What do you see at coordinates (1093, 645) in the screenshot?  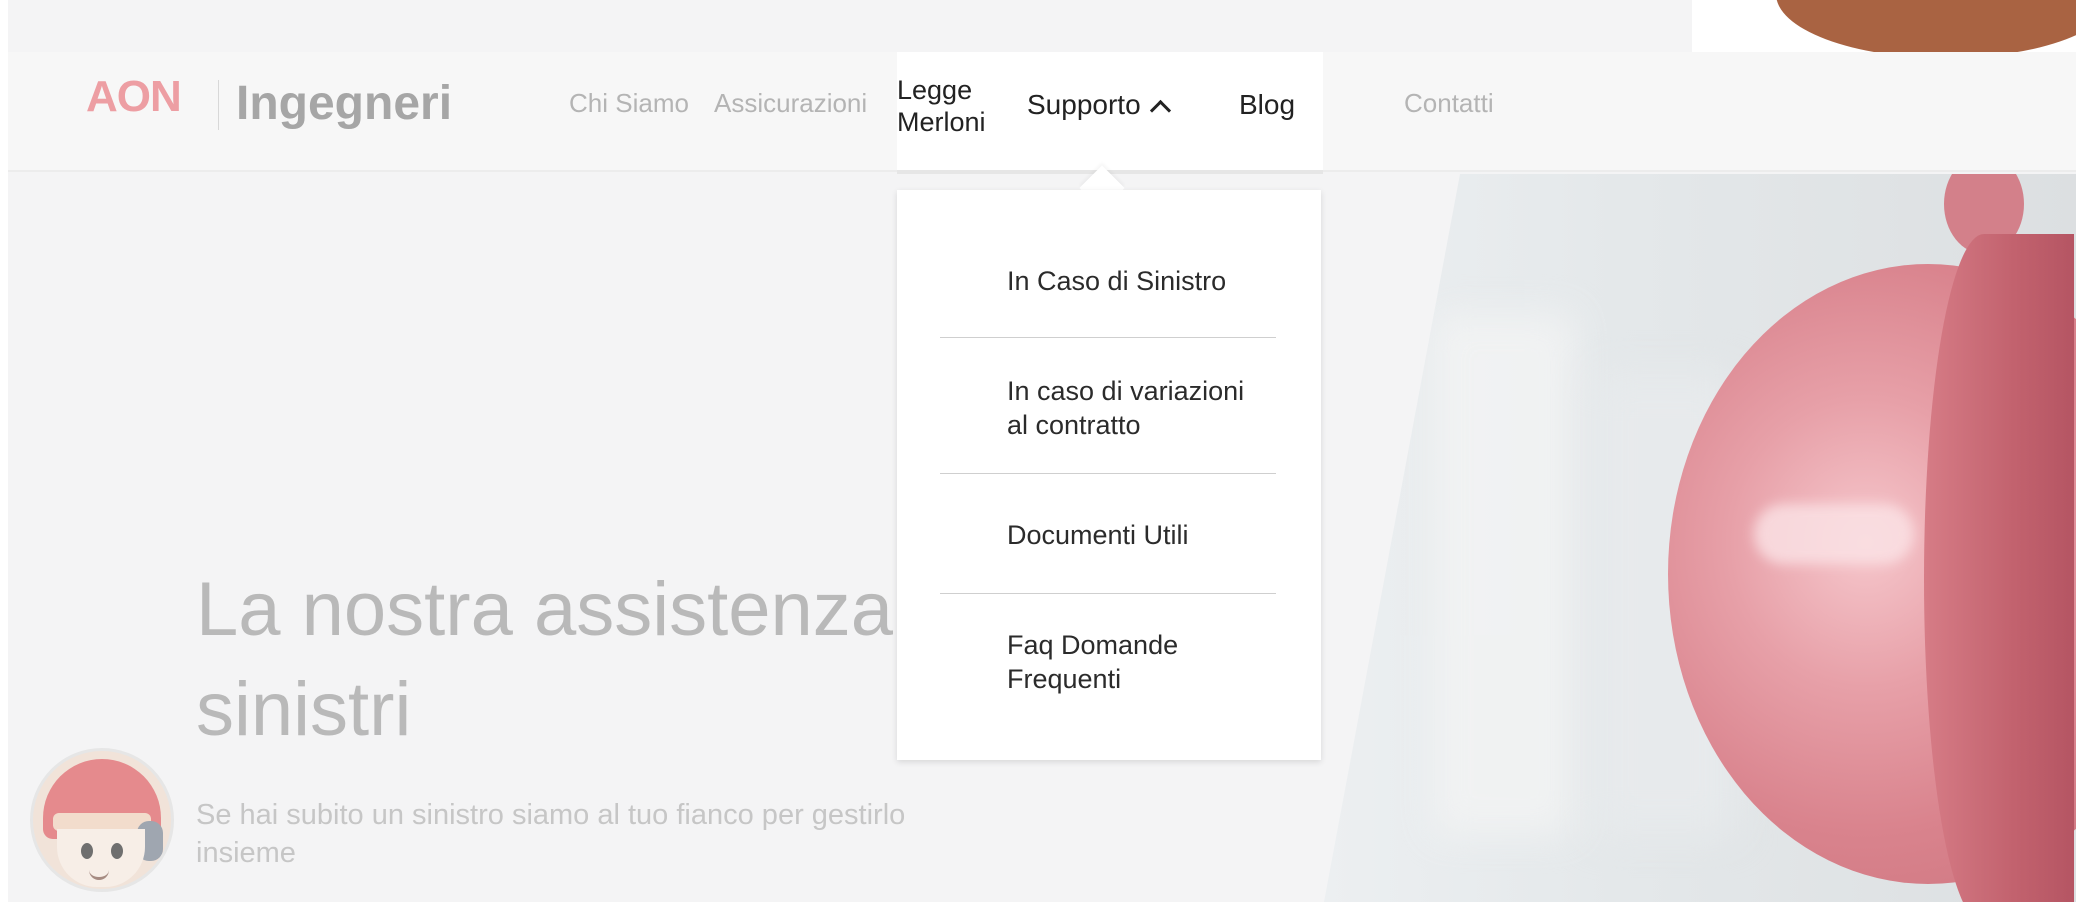 I see `dropdown-item-label: Faq Domande` at bounding box center [1093, 645].